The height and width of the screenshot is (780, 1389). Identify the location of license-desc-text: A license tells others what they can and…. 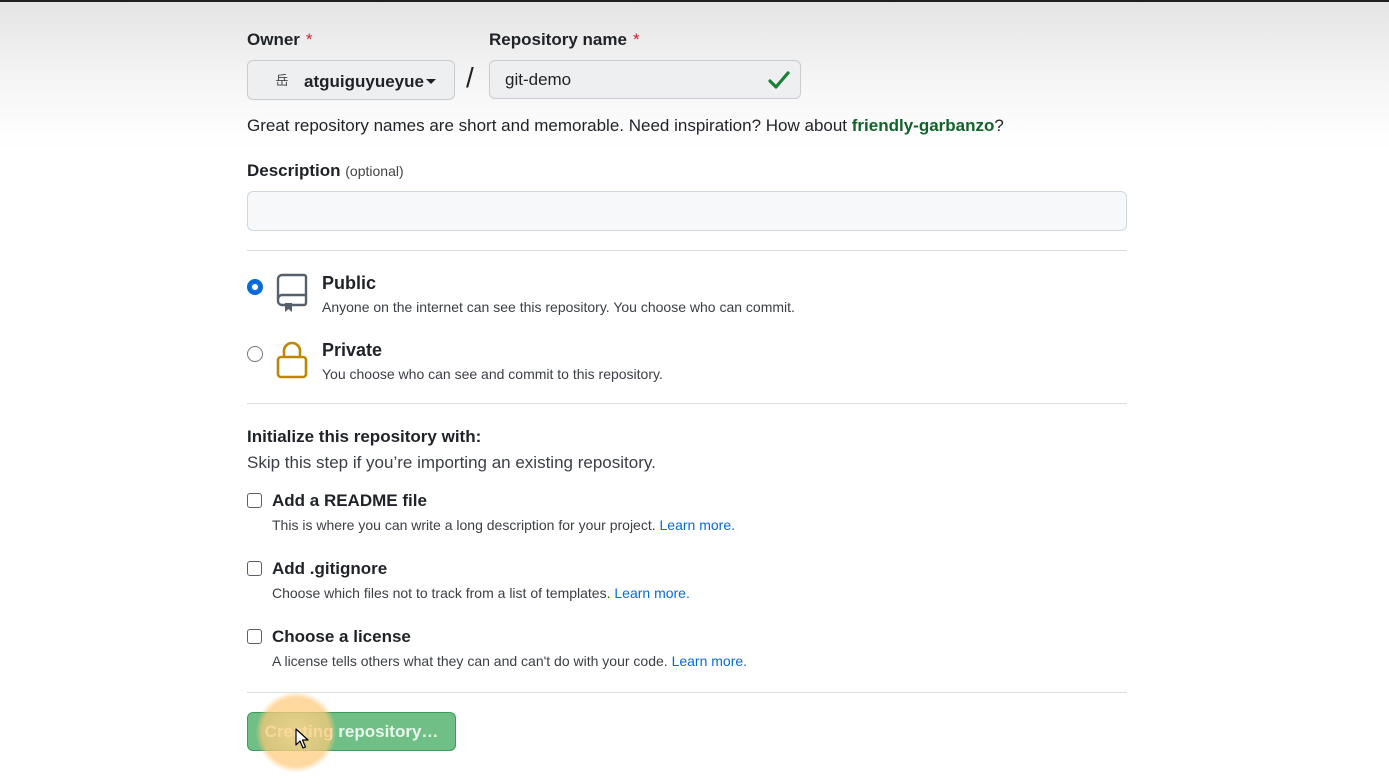
(472, 661).